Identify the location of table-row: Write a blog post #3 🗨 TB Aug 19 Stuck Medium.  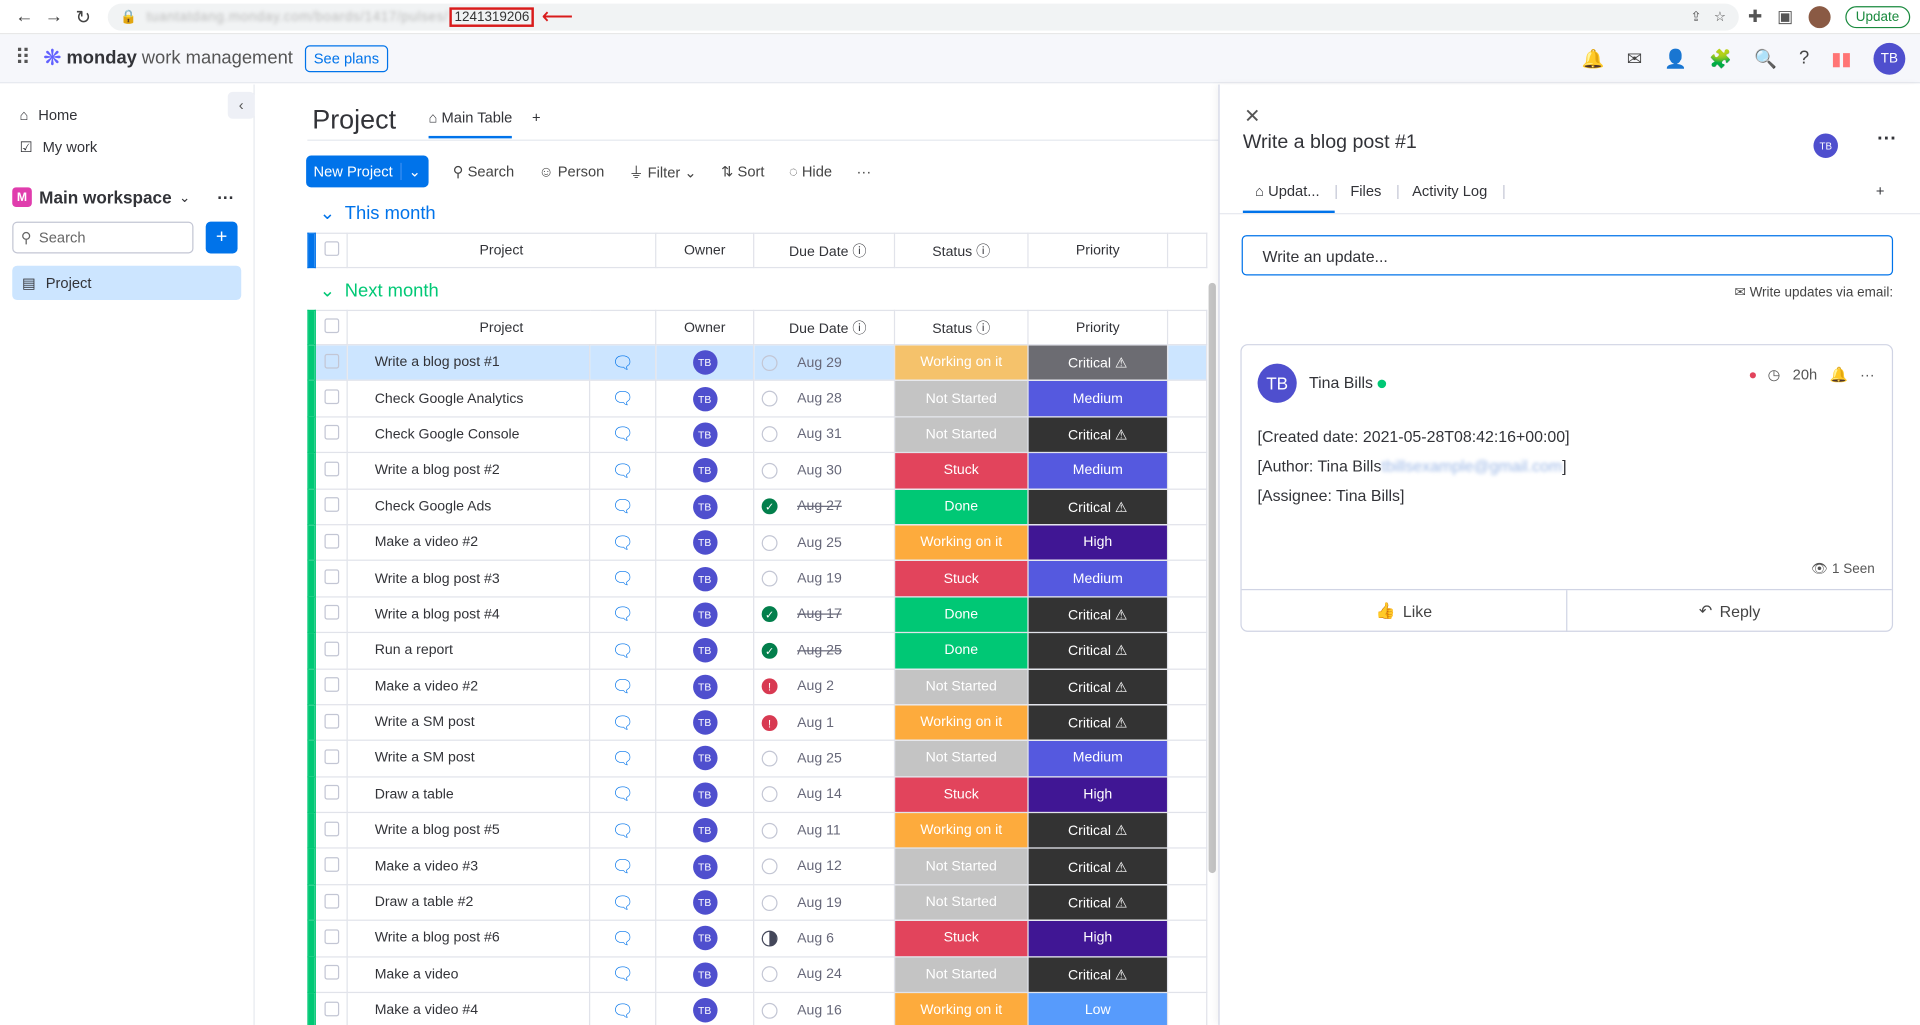
(757, 579).